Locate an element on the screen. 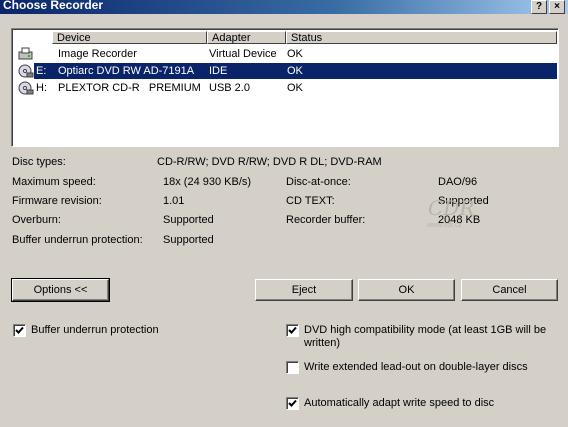 This screenshot has width=568, height=427. dvd-high-compat-checkbox is located at coordinates (292, 330).